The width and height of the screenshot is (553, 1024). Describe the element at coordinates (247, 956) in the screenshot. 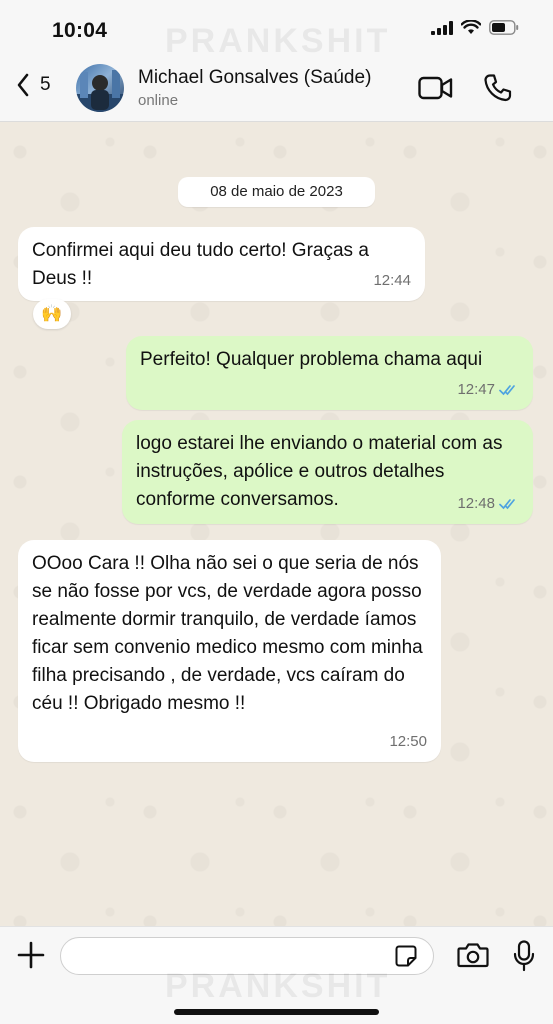

I see `message-input` at that location.